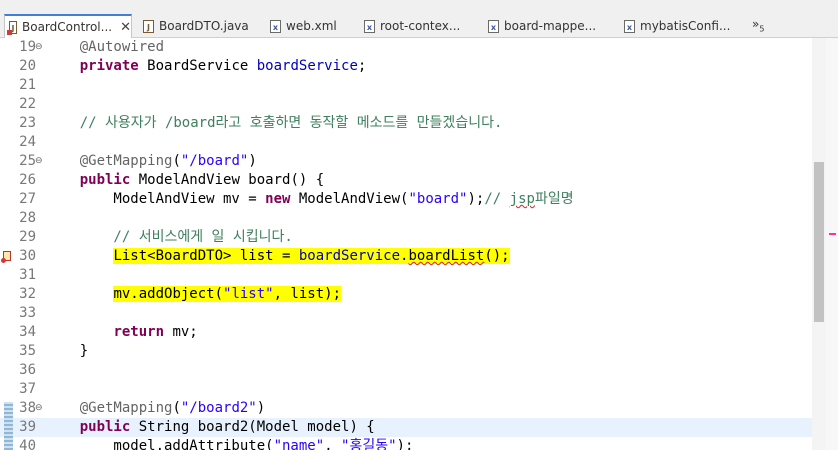  Describe the element at coordinates (27, 123) in the screenshot. I see `line-number: 23` at that location.